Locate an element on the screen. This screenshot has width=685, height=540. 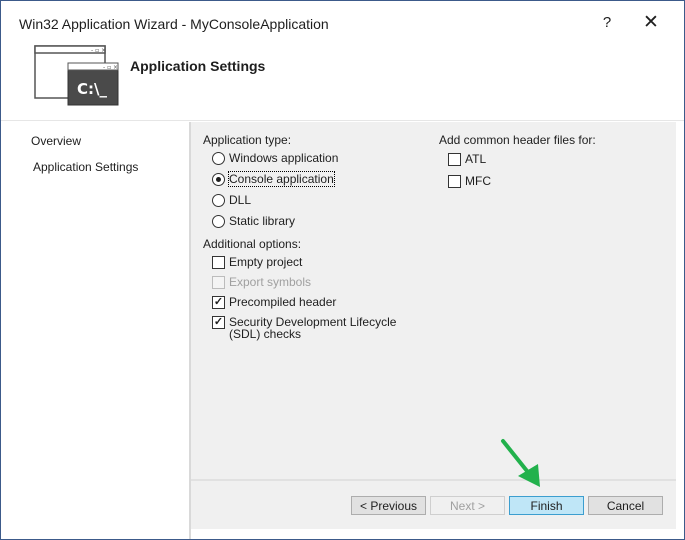
checkbox-label: MFC is located at coordinates (478, 181).